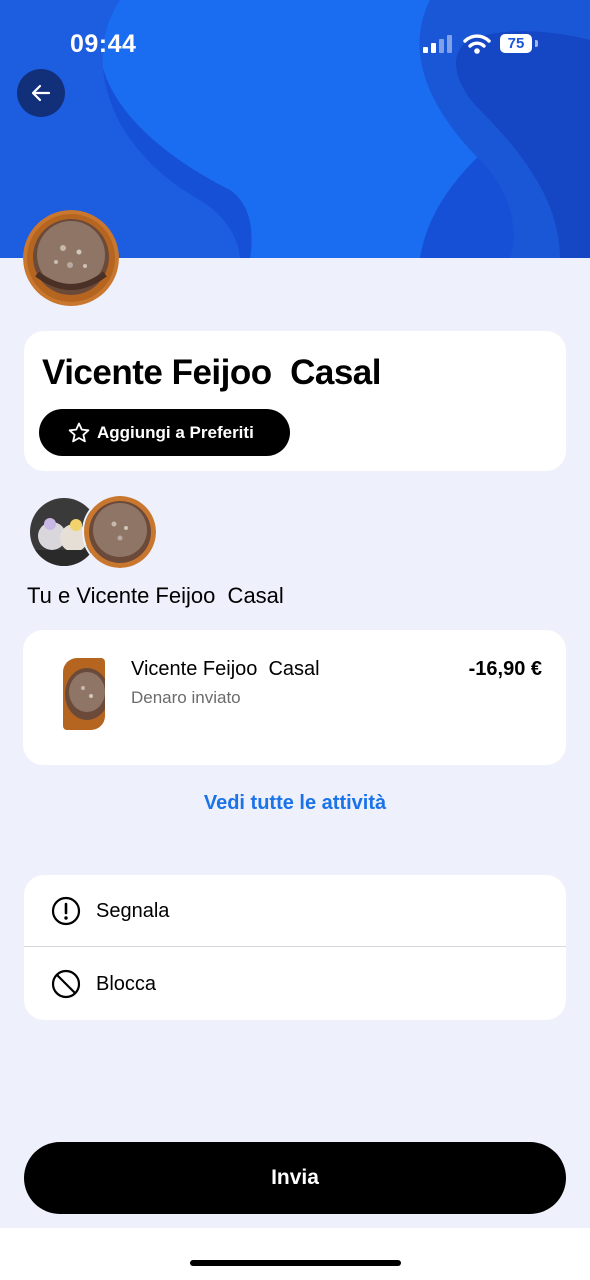 The height and width of the screenshot is (1280, 590). What do you see at coordinates (186, 697) in the screenshot?
I see `transaction-type: Denaro inviato` at bounding box center [186, 697].